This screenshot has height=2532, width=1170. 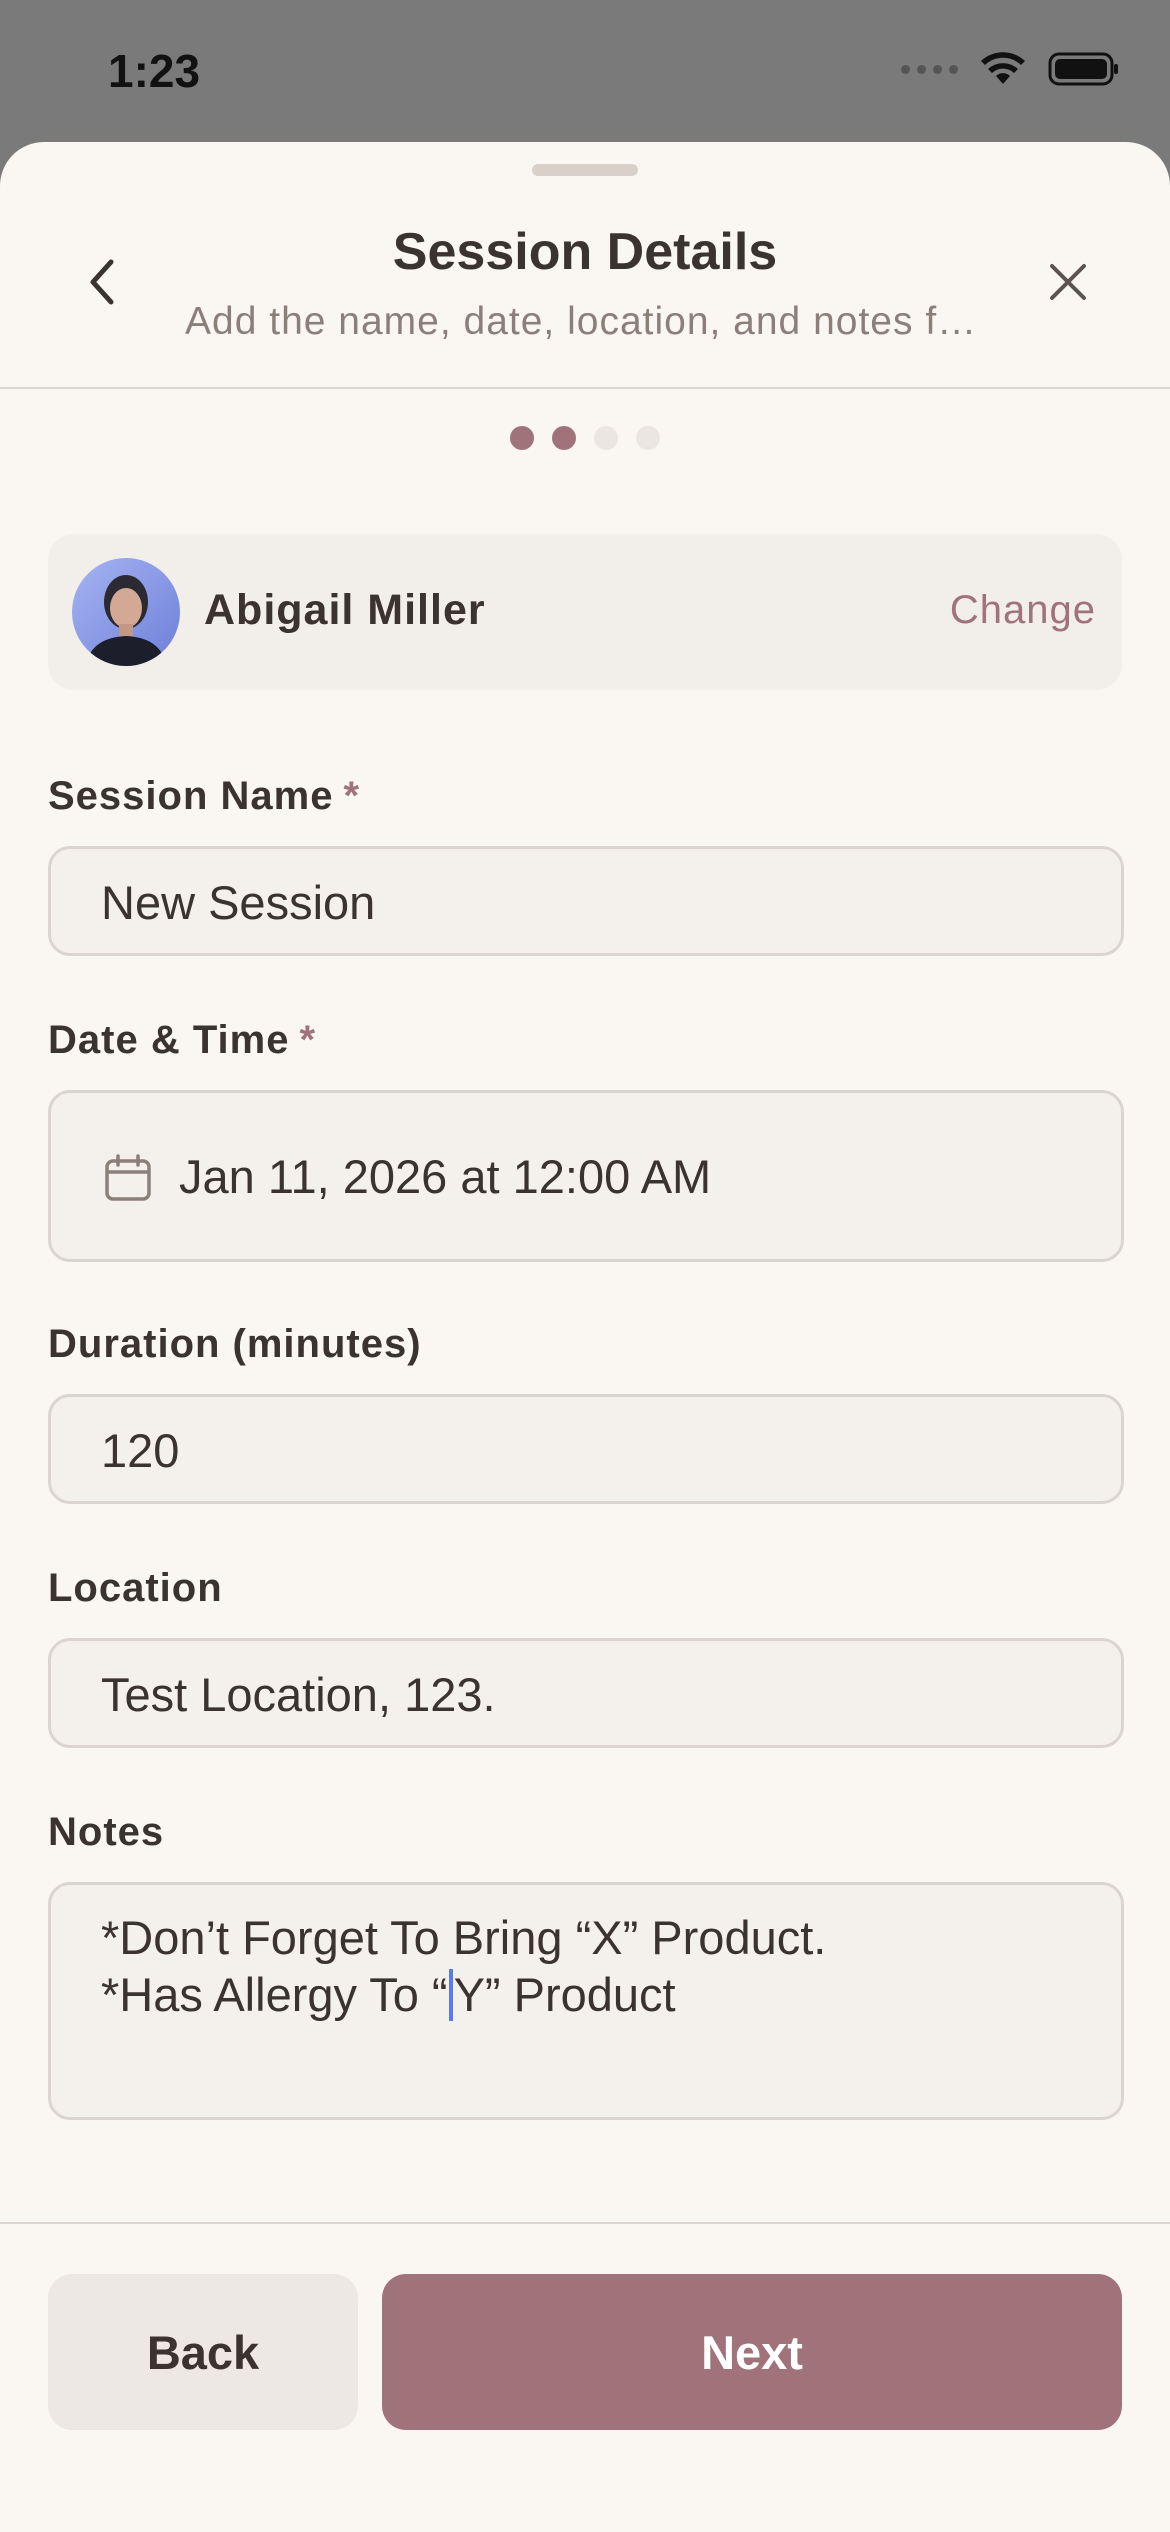 What do you see at coordinates (238, 902) in the screenshot?
I see `session-name-value: New Session` at bounding box center [238, 902].